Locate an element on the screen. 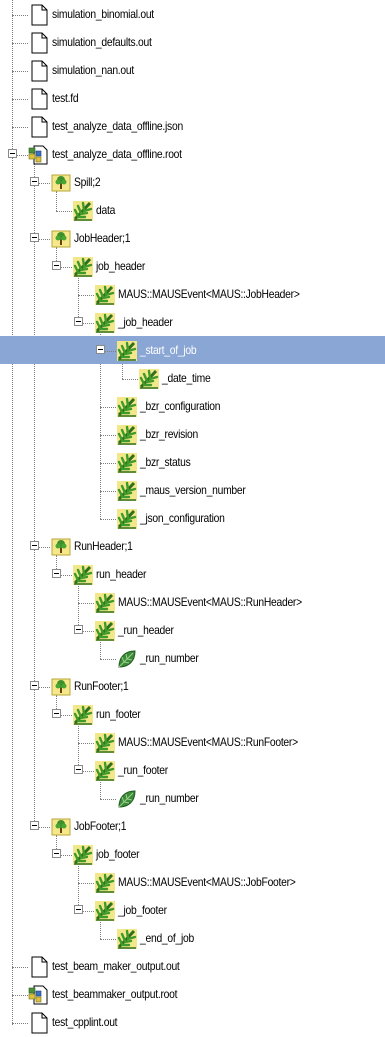 Image resolution: width=385 pixels, height=1037 pixels. tree-node-file: test.fd is located at coordinates (192, 98).